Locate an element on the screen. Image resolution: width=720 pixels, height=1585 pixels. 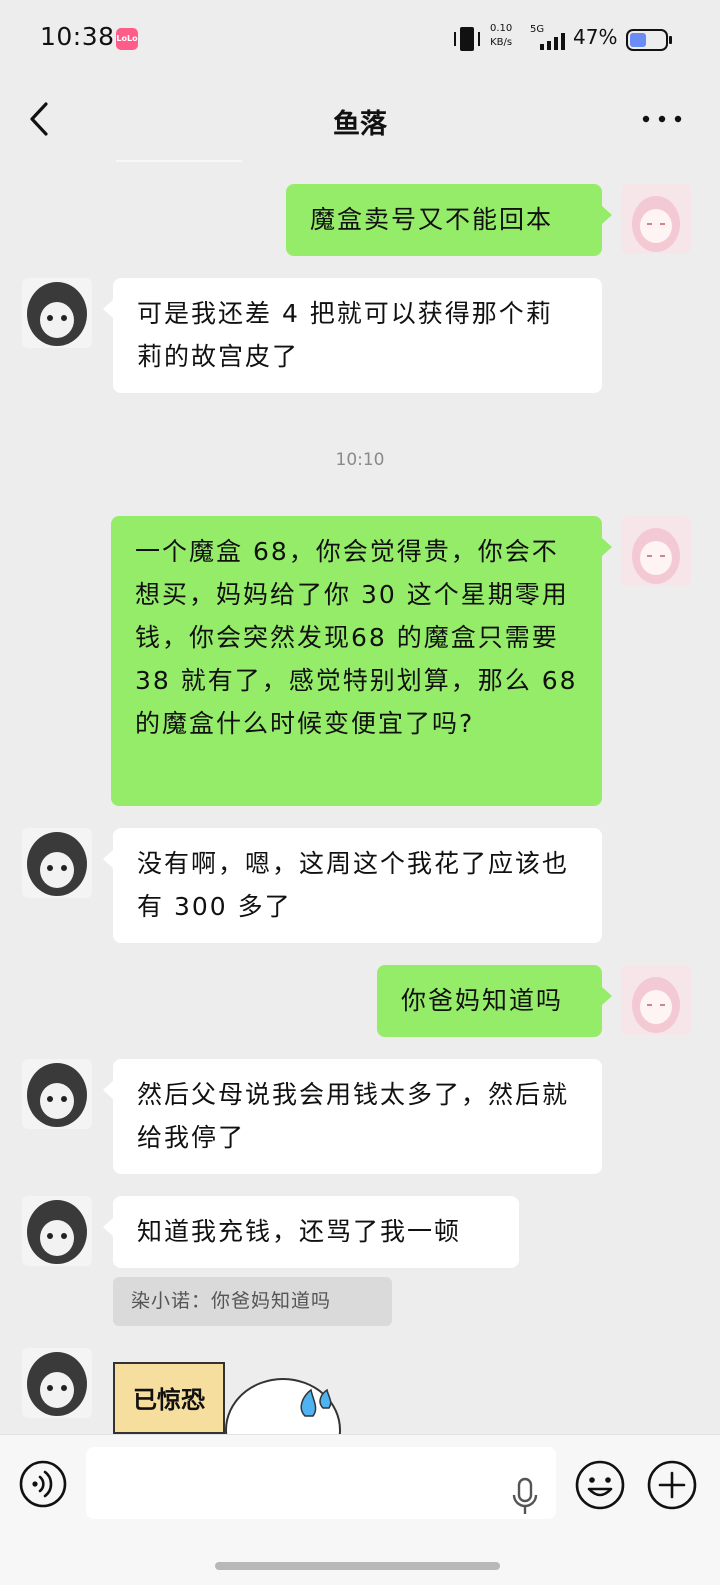
sweat-drop-icon is located at coordinates (316, 1402).